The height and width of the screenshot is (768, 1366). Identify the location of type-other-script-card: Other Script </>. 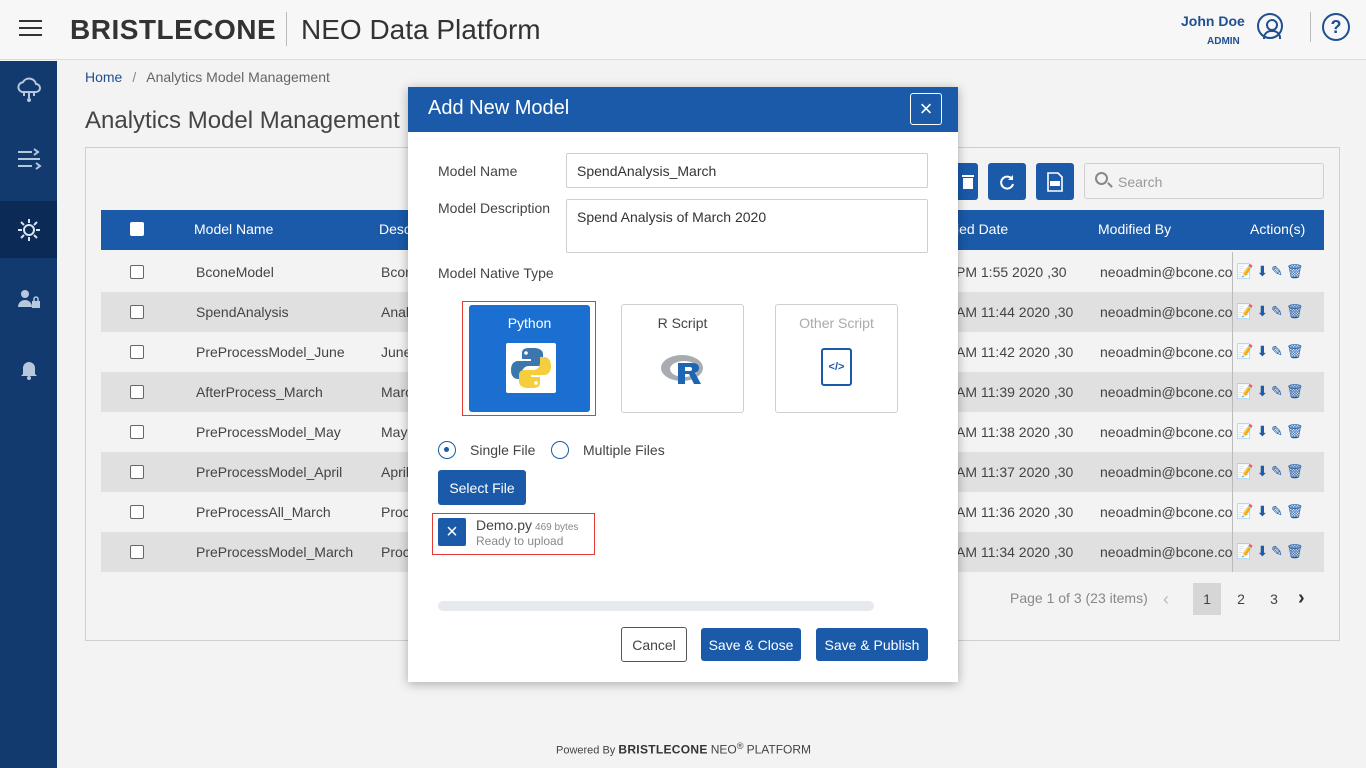
(836, 358).